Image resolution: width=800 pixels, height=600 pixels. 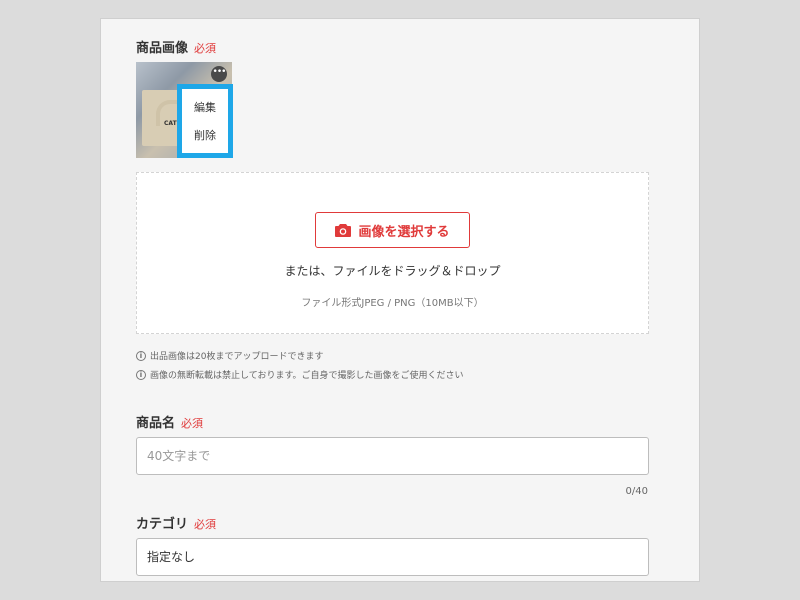 I want to click on select-image-label: 画像を選択する, so click(x=404, y=232).